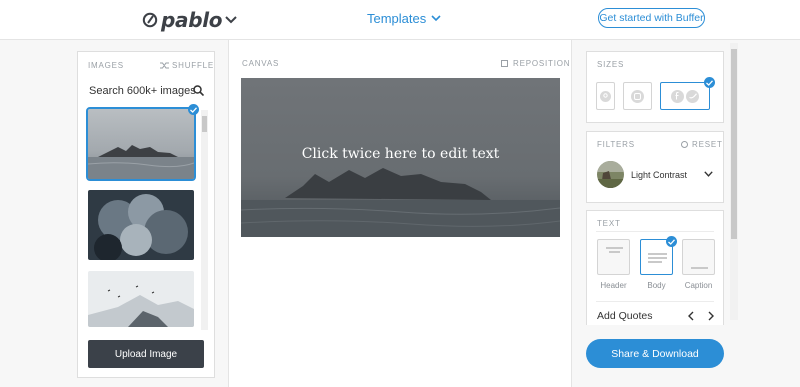  I want to click on text-style-header-label: Header, so click(613, 285).